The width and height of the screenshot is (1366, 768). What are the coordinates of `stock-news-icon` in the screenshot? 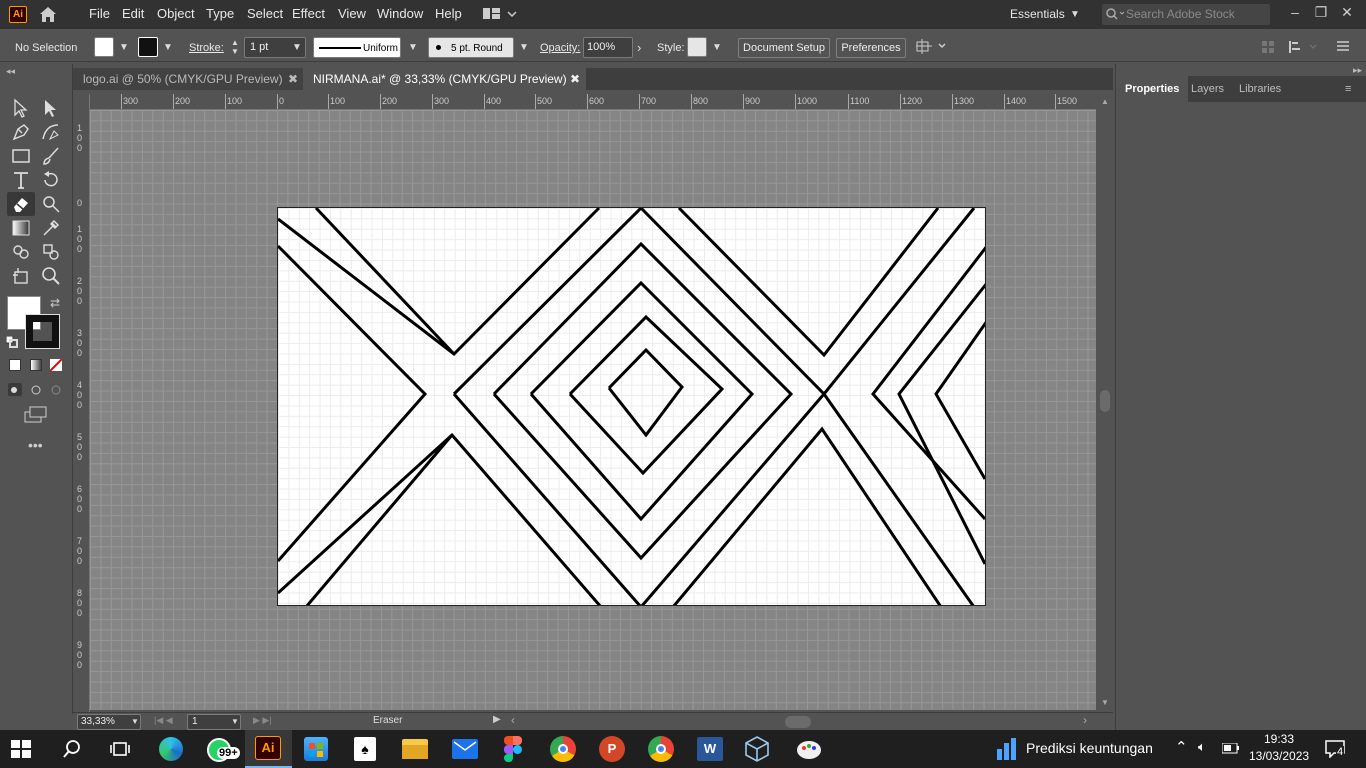 It's located at (1007, 749).